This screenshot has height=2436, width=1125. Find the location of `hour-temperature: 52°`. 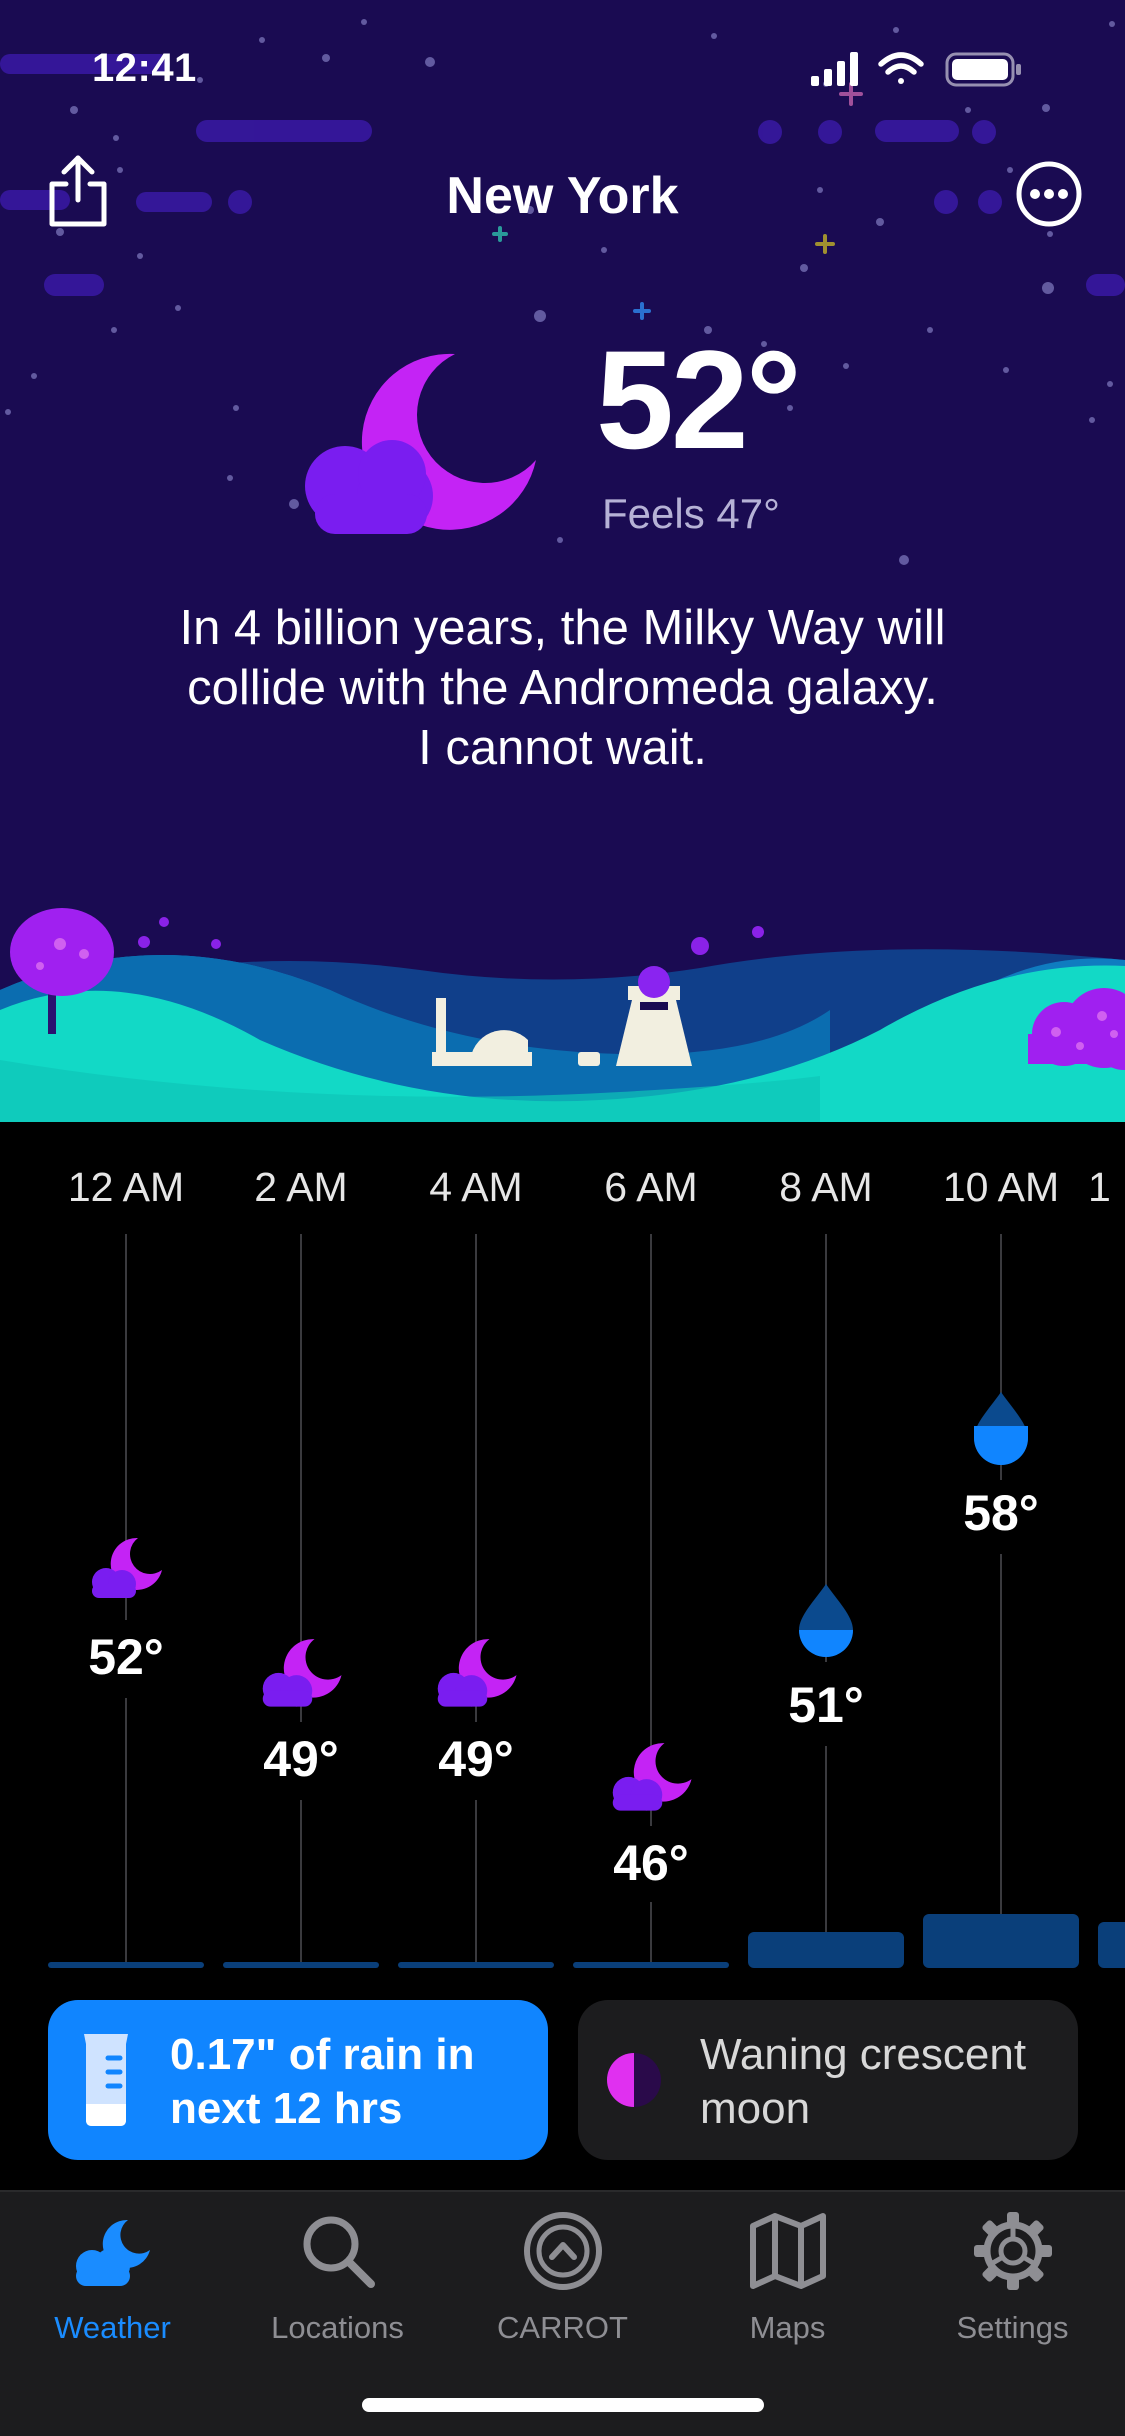

hour-temperature: 52° is located at coordinates (126, 1657).